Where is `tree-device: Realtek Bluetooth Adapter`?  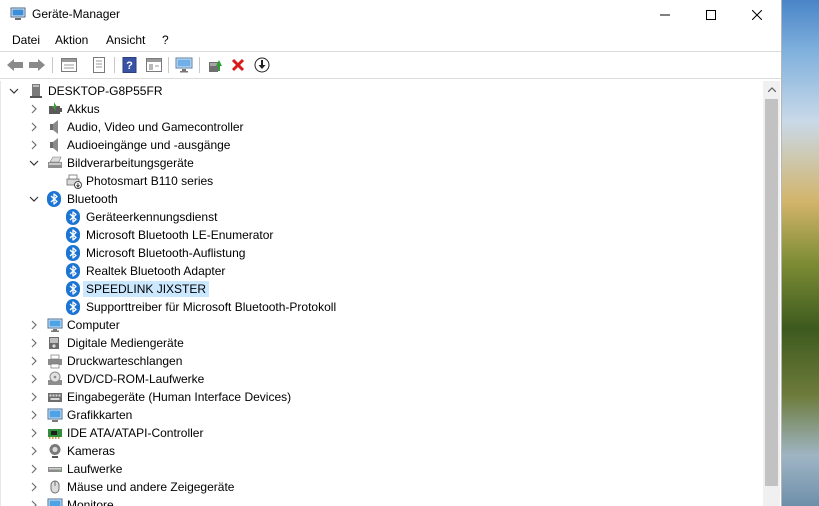 tree-device: Realtek Bluetooth Adapter is located at coordinates (382, 271).